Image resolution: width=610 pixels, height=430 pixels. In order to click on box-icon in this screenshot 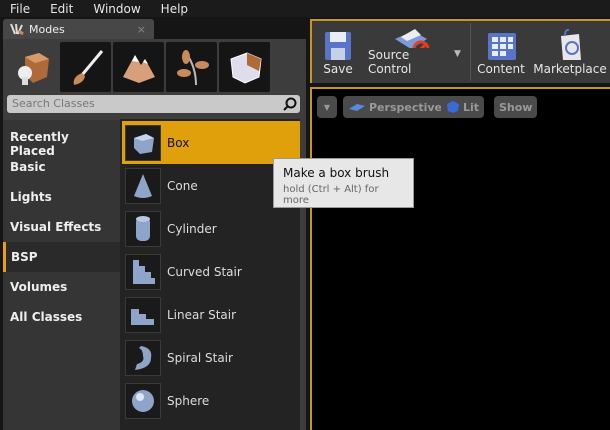, I will do `click(143, 142)`.